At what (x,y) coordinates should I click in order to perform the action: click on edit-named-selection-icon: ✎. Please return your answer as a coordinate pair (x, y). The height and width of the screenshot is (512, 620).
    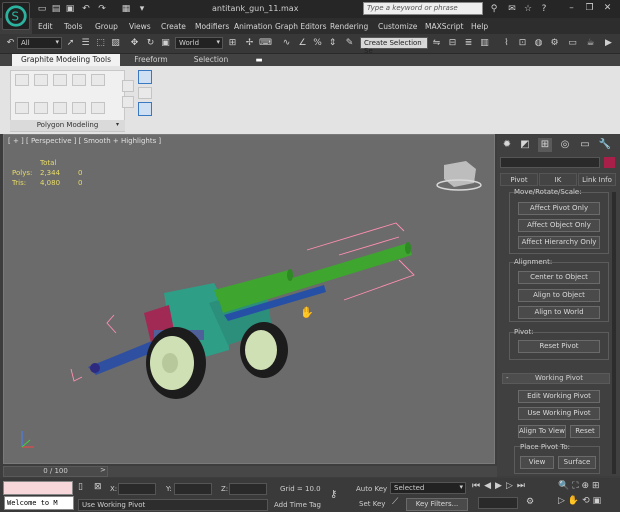
    Looking at the image, I should click on (349, 43).